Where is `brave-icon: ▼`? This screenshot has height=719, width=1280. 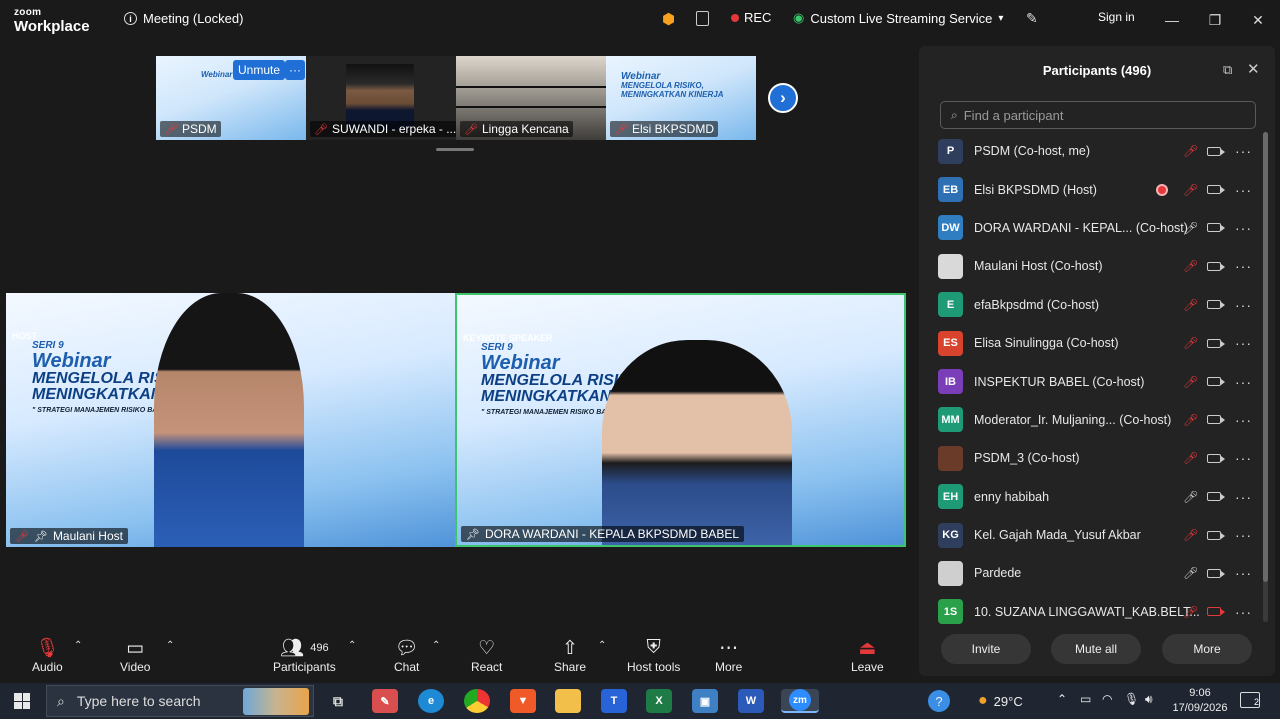 brave-icon: ▼ is located at coordinates (523, 701).